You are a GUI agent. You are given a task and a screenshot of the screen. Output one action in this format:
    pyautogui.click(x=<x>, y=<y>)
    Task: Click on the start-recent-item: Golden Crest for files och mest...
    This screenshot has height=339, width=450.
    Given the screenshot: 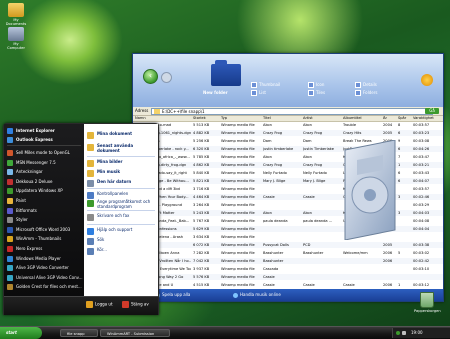 What is the action you would take?
    pyautogui.click(x=45, y=286)
    